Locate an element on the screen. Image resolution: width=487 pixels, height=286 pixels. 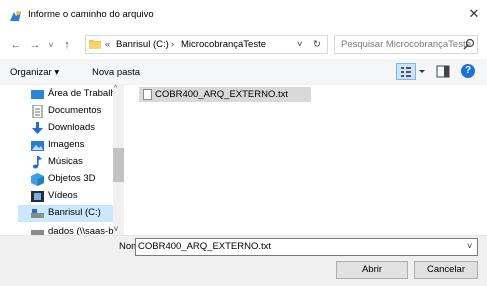
sidebar-item-drive-c: Banrisul (C:) is located at coordinates (68, 213).